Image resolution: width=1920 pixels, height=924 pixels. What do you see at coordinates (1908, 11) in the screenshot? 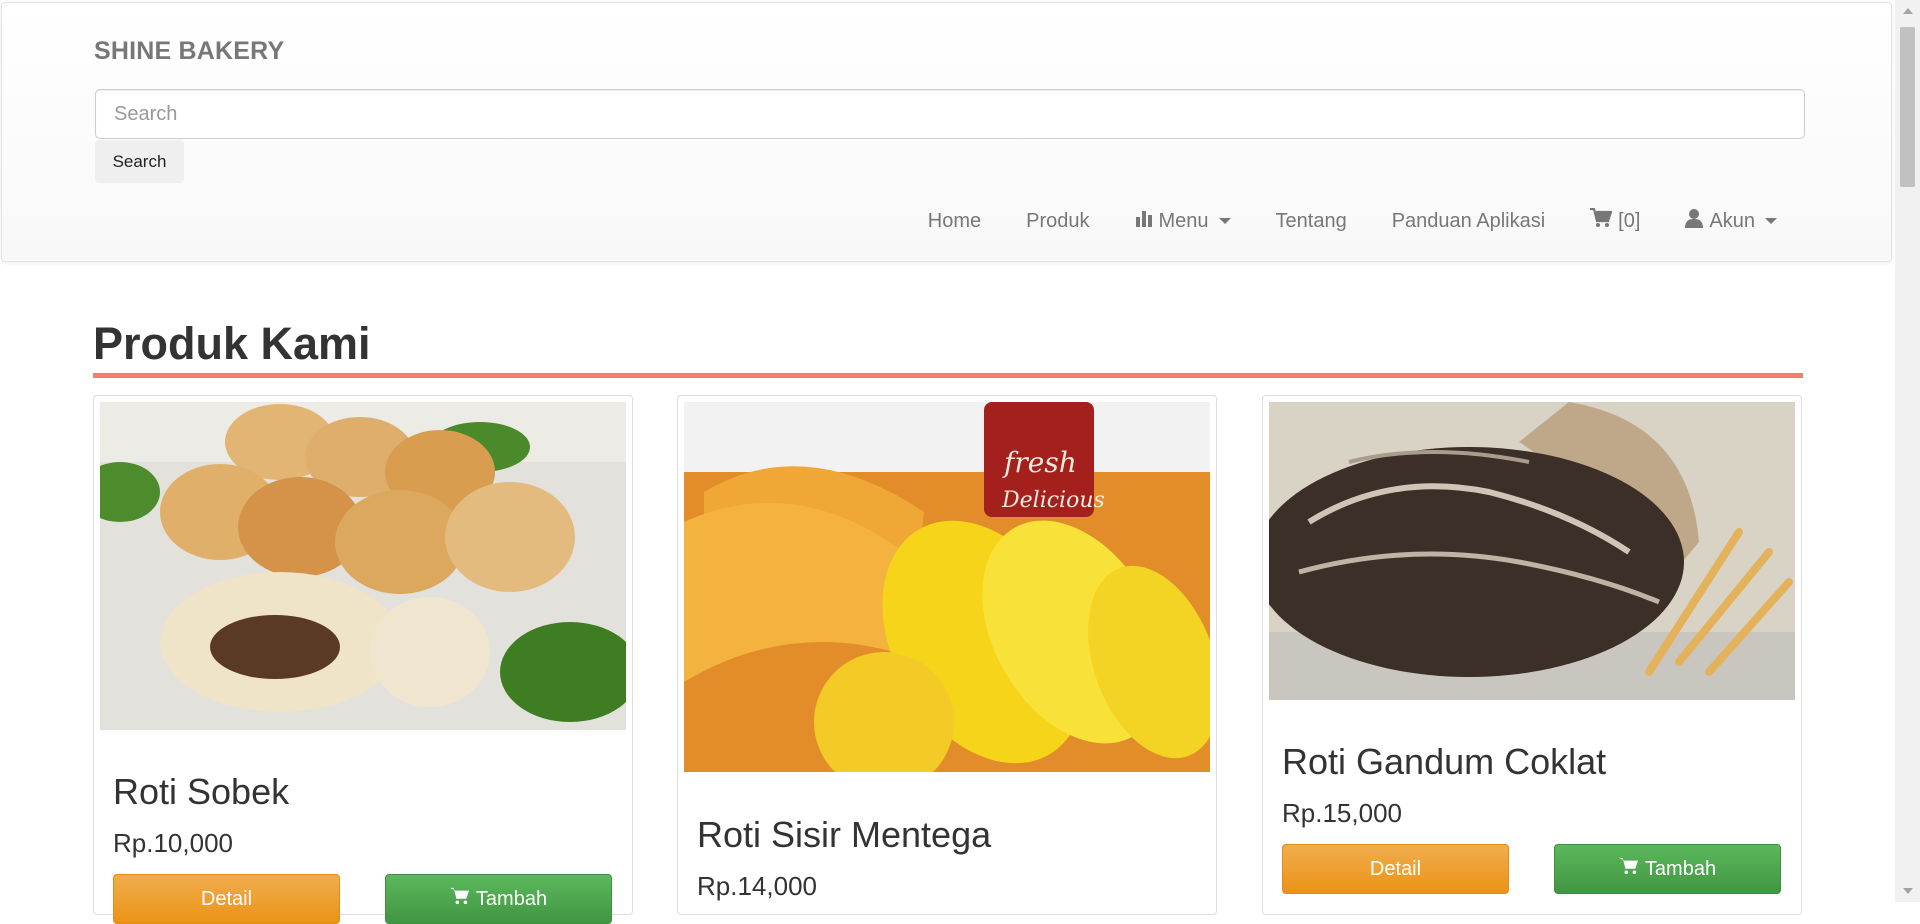
I see `scroll-up-icon` at bounding box center [1908, 11].